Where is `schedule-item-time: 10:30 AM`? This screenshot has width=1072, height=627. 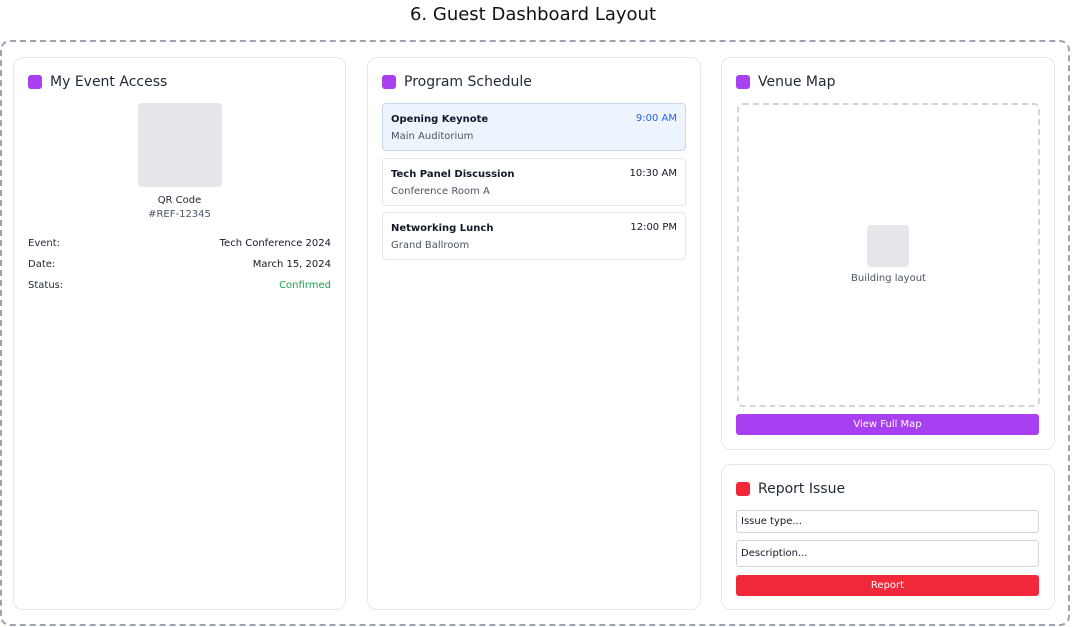 schedule-item-time: 10:30 AM is located at coordinates (653, 173).